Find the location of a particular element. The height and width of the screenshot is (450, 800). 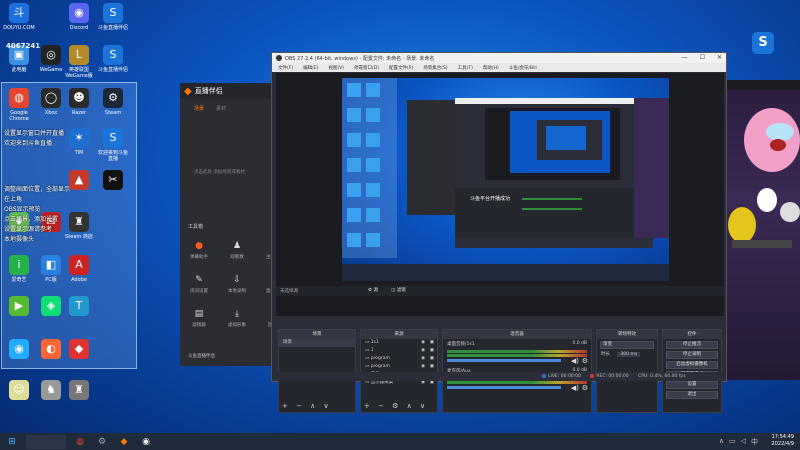

douyu-tool-item: ✎ 房间设置 is located at coordinates (199, 284).